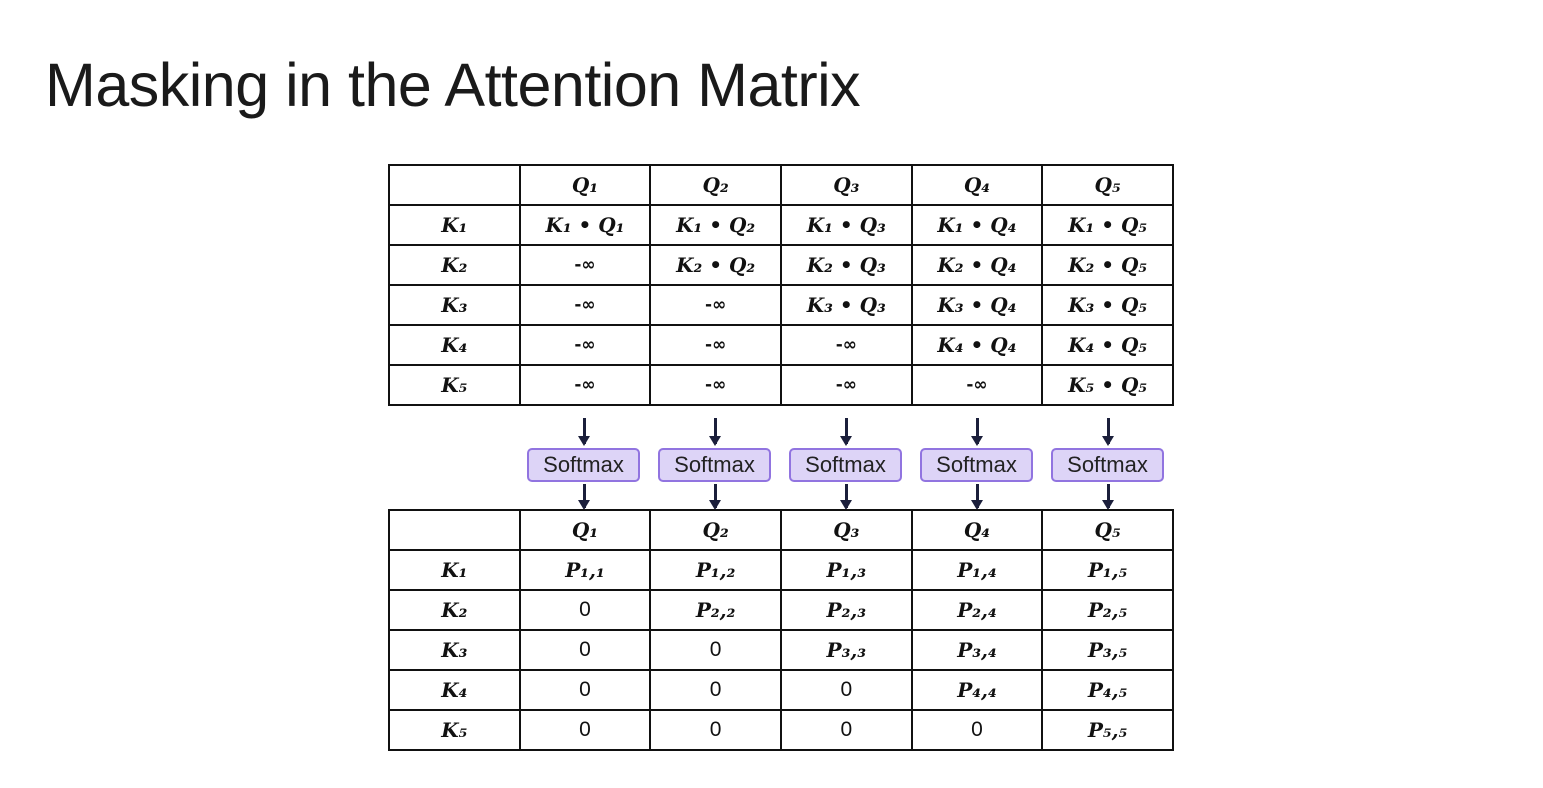  I want to click on table-row: K₁ K₁ • Q₁ K₁ • Q₂ K₁ • Q₃ K₁ • Q₄ K₁ • Q₅, so click(781, 225).